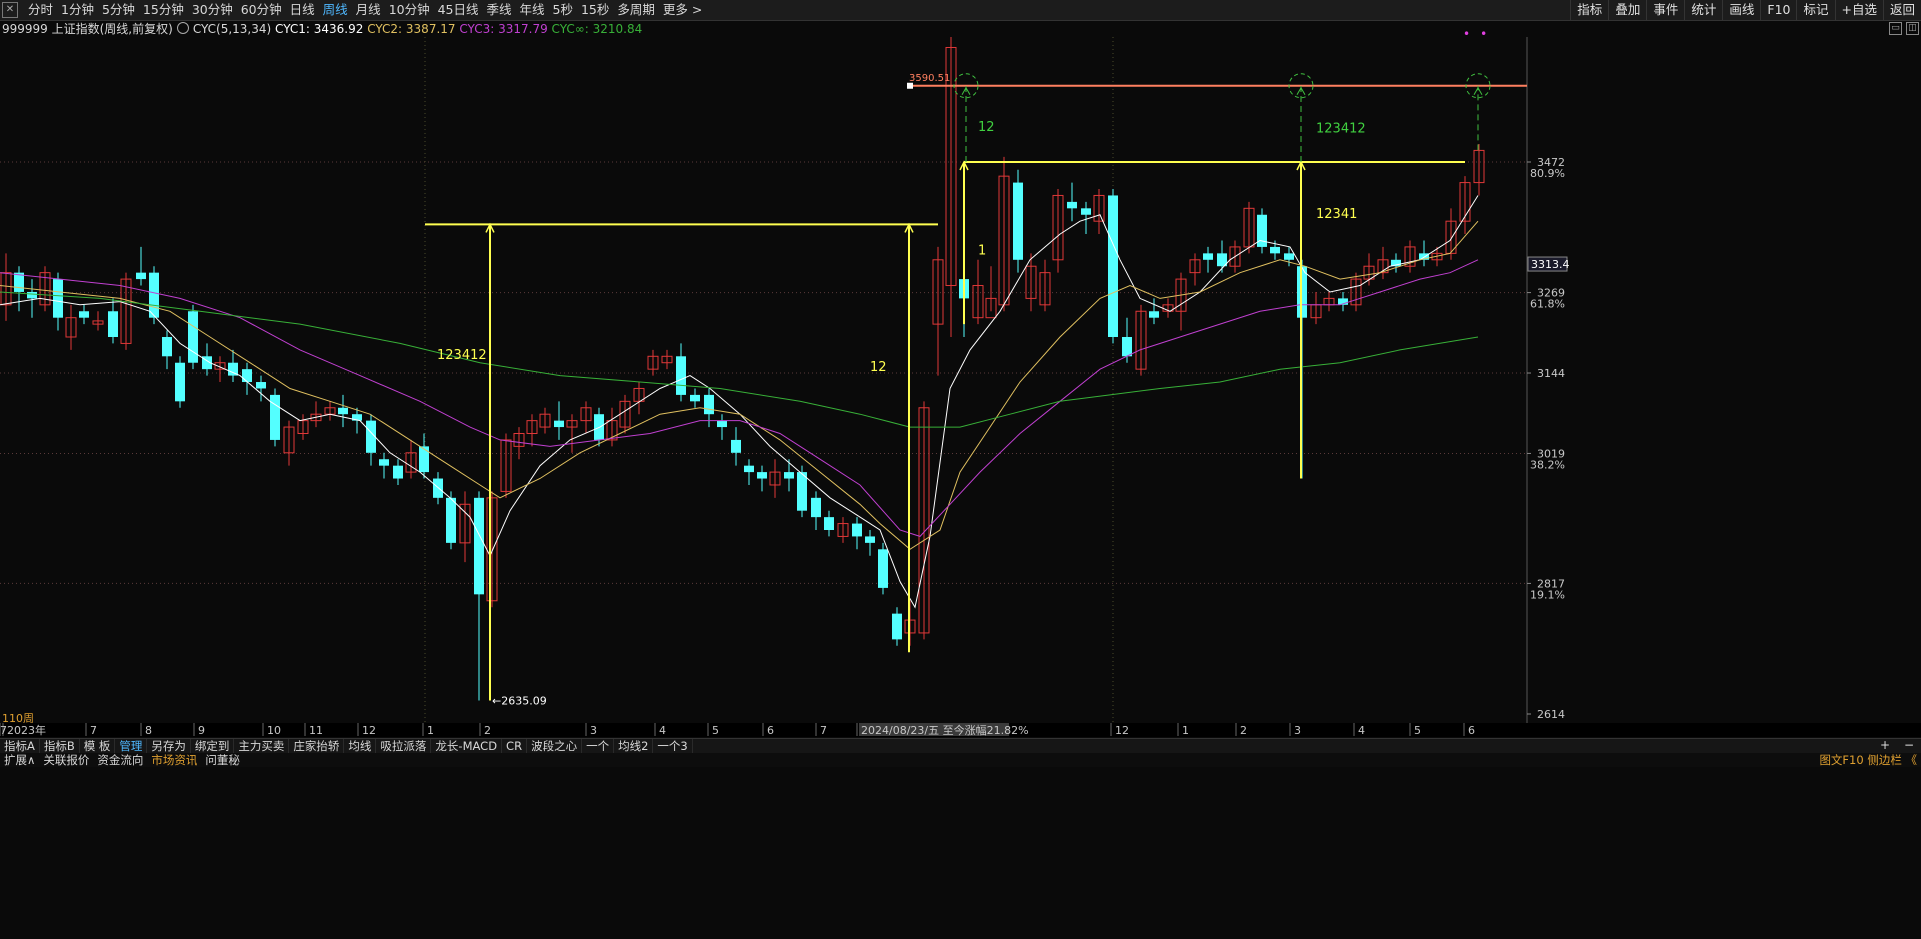 The height and width of the screenshot is (939, 1921). I want to click on annot-label: 123412, so click(462, 355).